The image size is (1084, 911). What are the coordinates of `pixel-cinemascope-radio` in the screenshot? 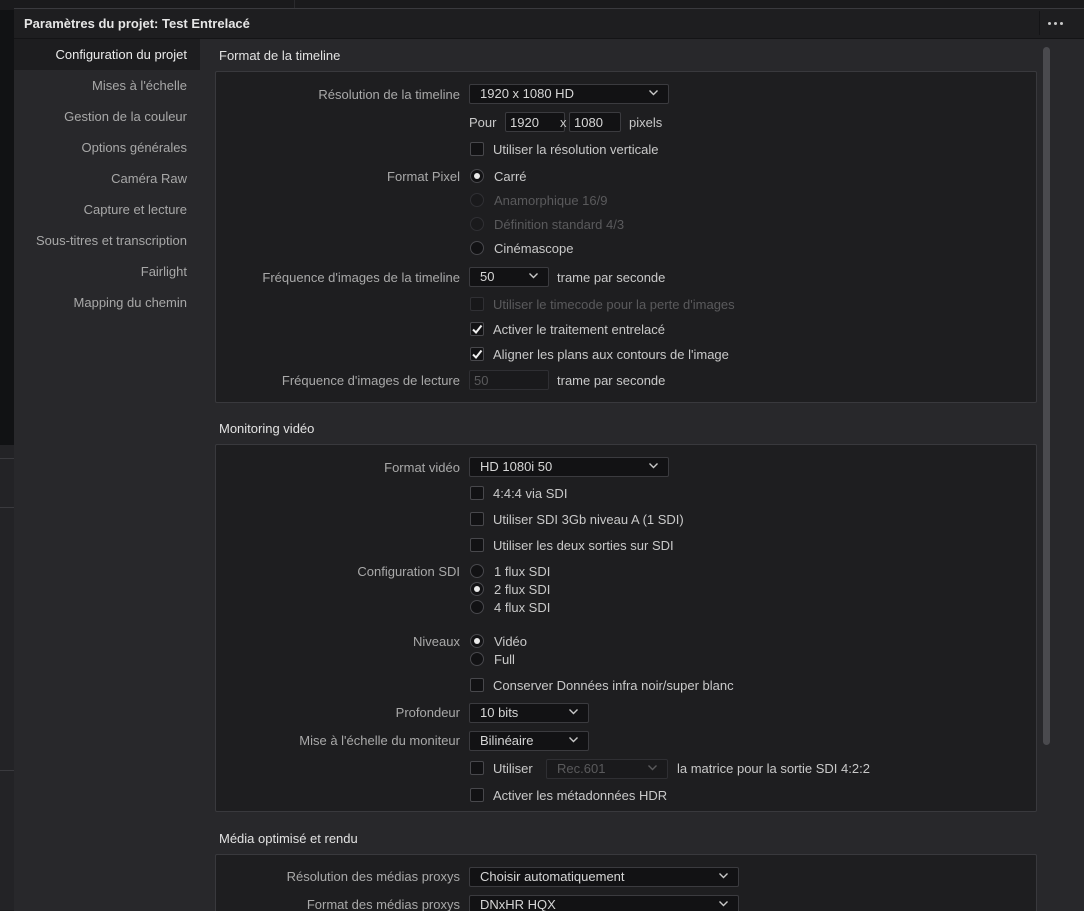 It's located at (477, 248).